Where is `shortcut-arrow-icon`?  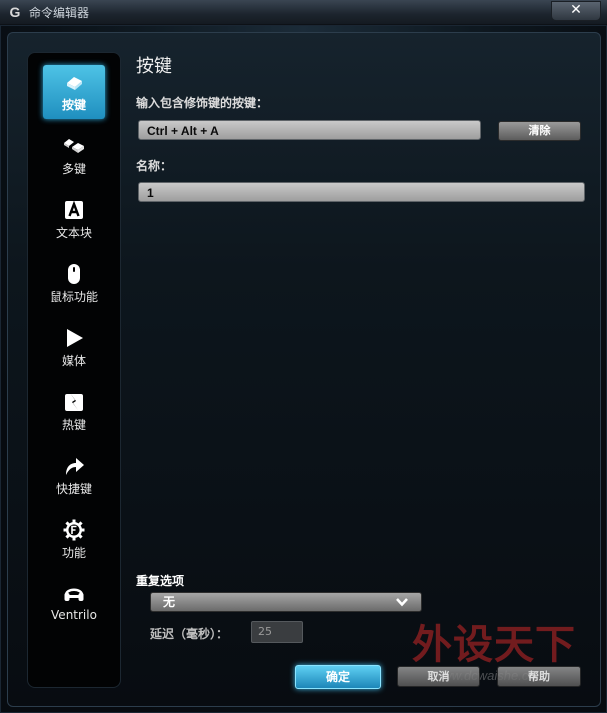
shortcut-arrow-icon is located at coordinates (75, 466).